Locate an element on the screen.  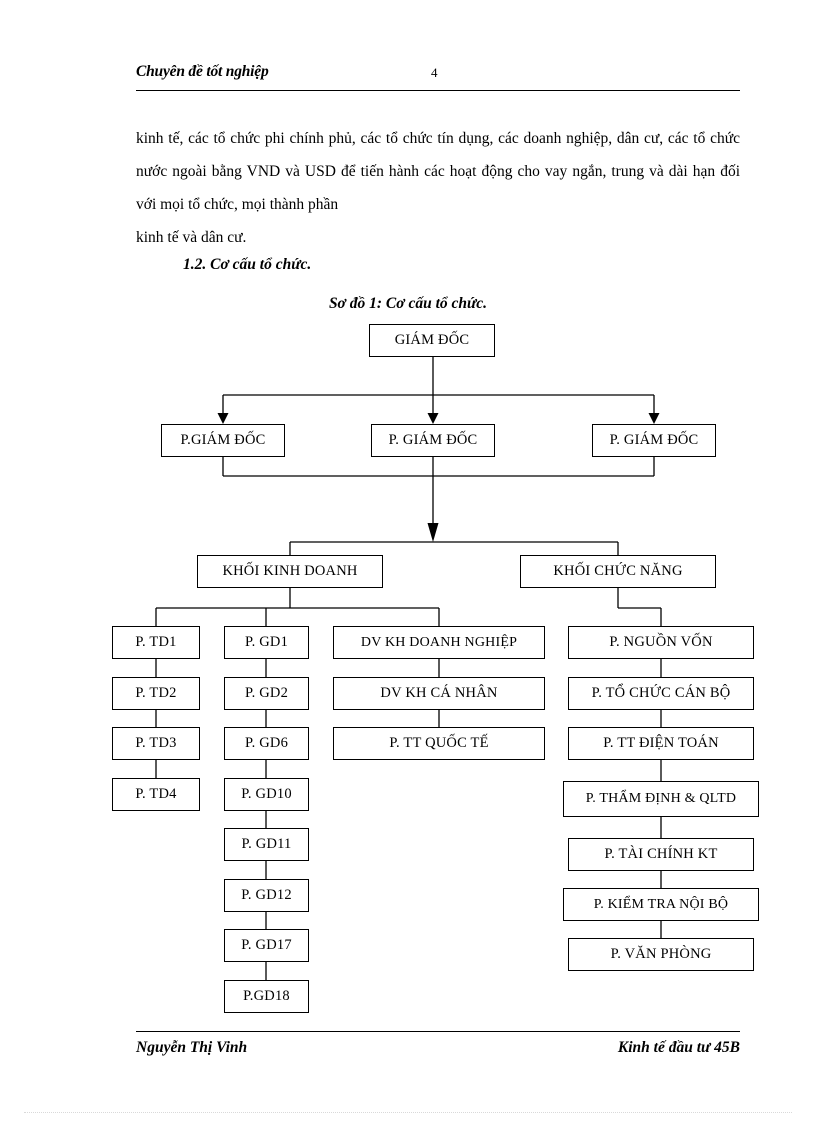
org-node-dv-dn: DV KH DOANH NGHIỆP is located at coordinates (439, 642).